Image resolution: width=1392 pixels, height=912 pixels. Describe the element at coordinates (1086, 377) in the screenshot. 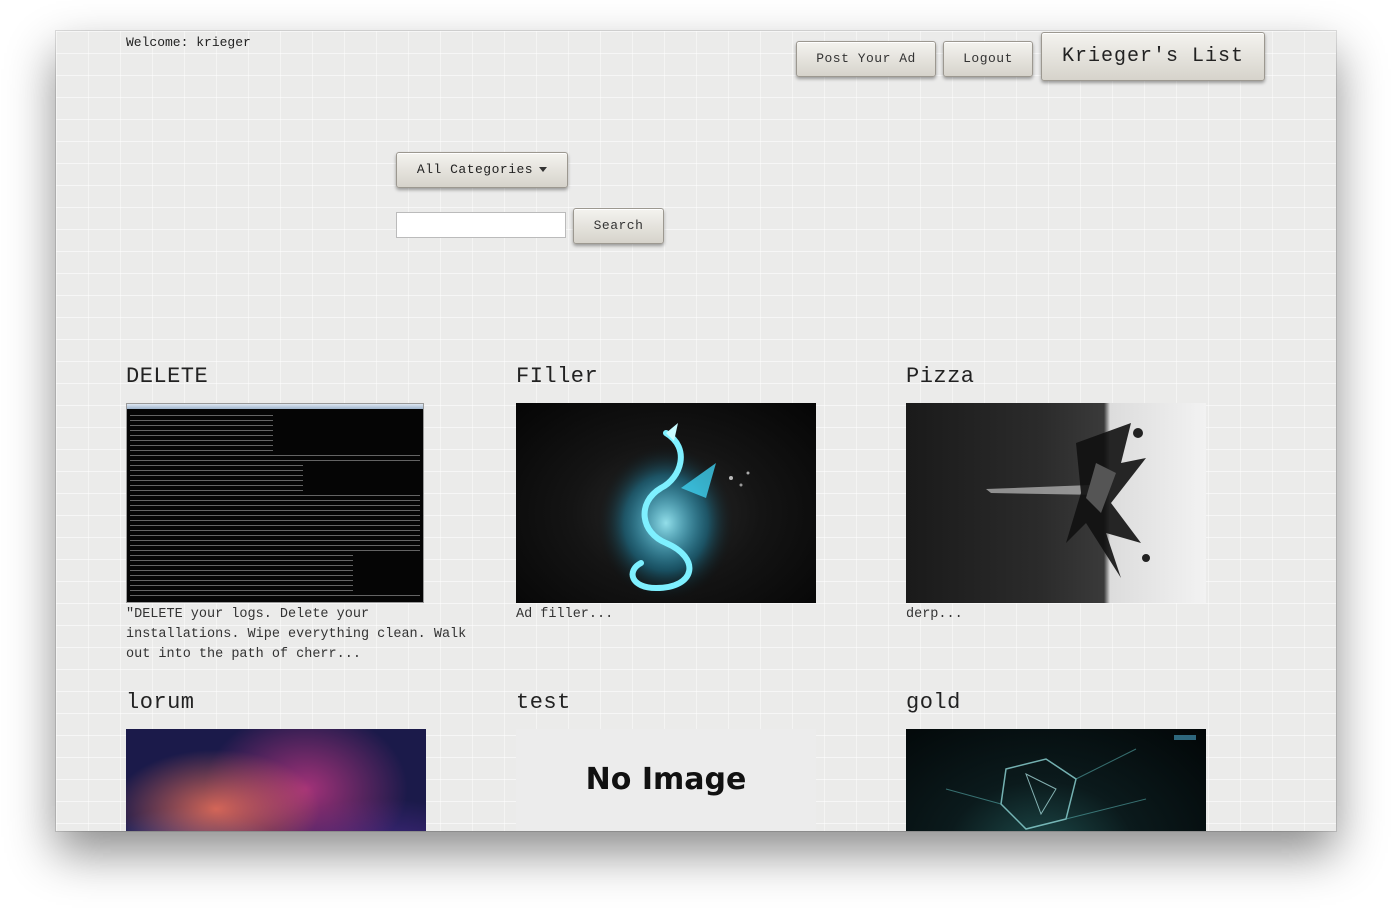

I see `ad-title: Pizza` at that location.